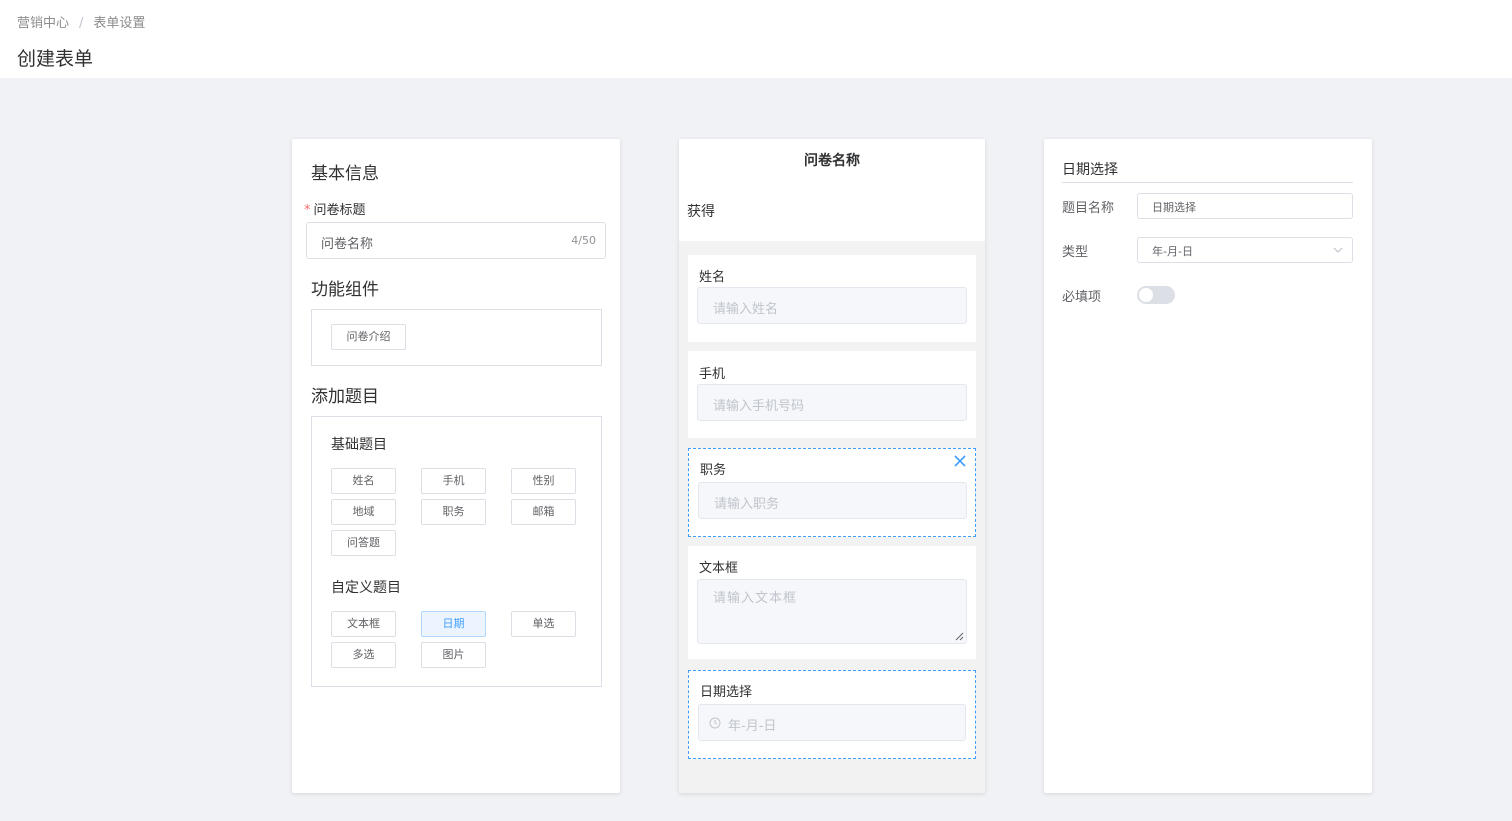  Describe the element at coordinates (363, 624) in the screenshot. I see `custom-textbox-button: 文本框` at that location.